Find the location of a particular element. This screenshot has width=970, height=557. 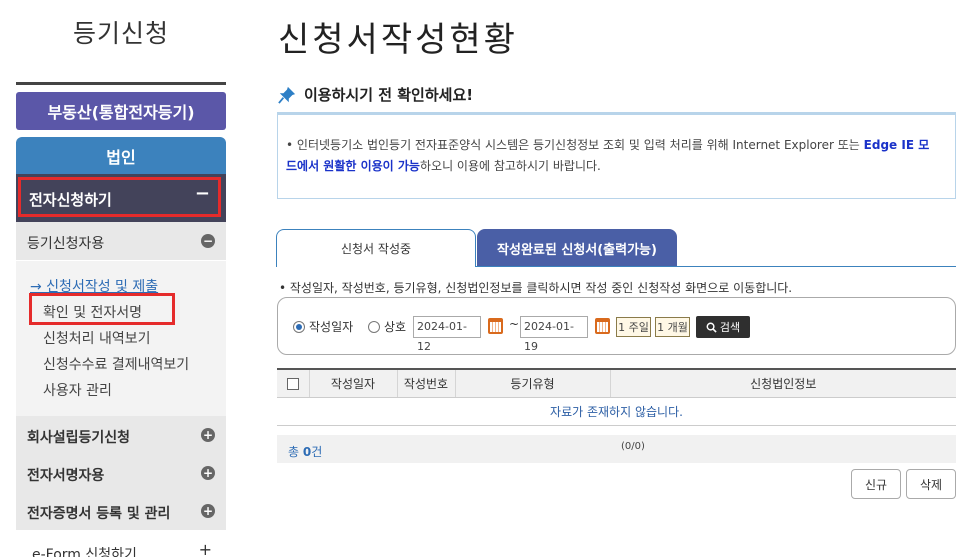

table-header-row: 작성일자 작성번호 등기유형 신청법인정보 is located at coordinates (616, 383).